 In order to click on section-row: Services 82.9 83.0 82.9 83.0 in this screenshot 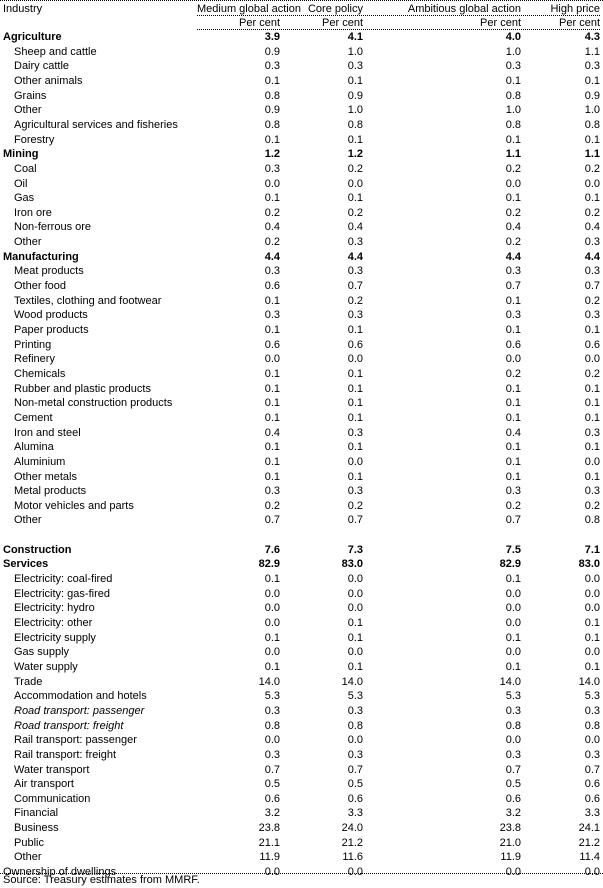, I will do `click(301, 564)`.